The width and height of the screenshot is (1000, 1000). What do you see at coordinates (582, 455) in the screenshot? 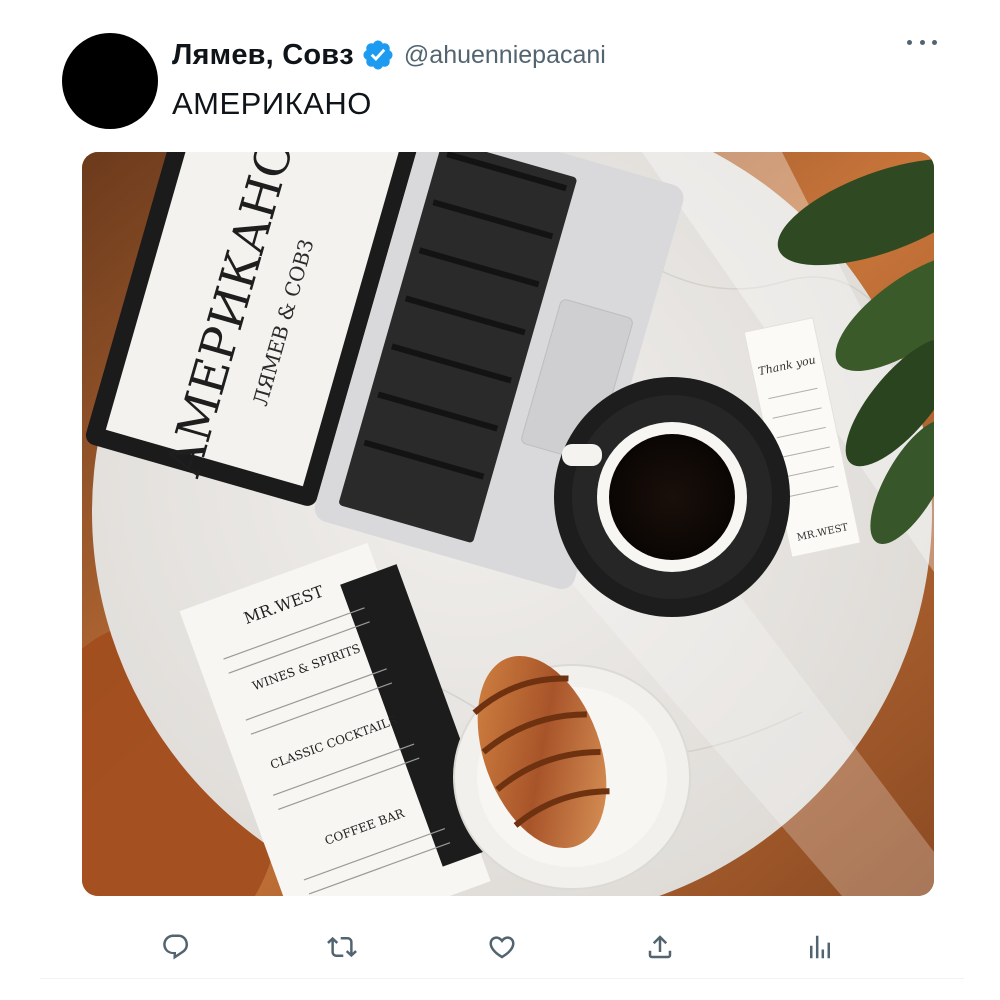
I see `cup-handle` at bounding box center [582, 455].